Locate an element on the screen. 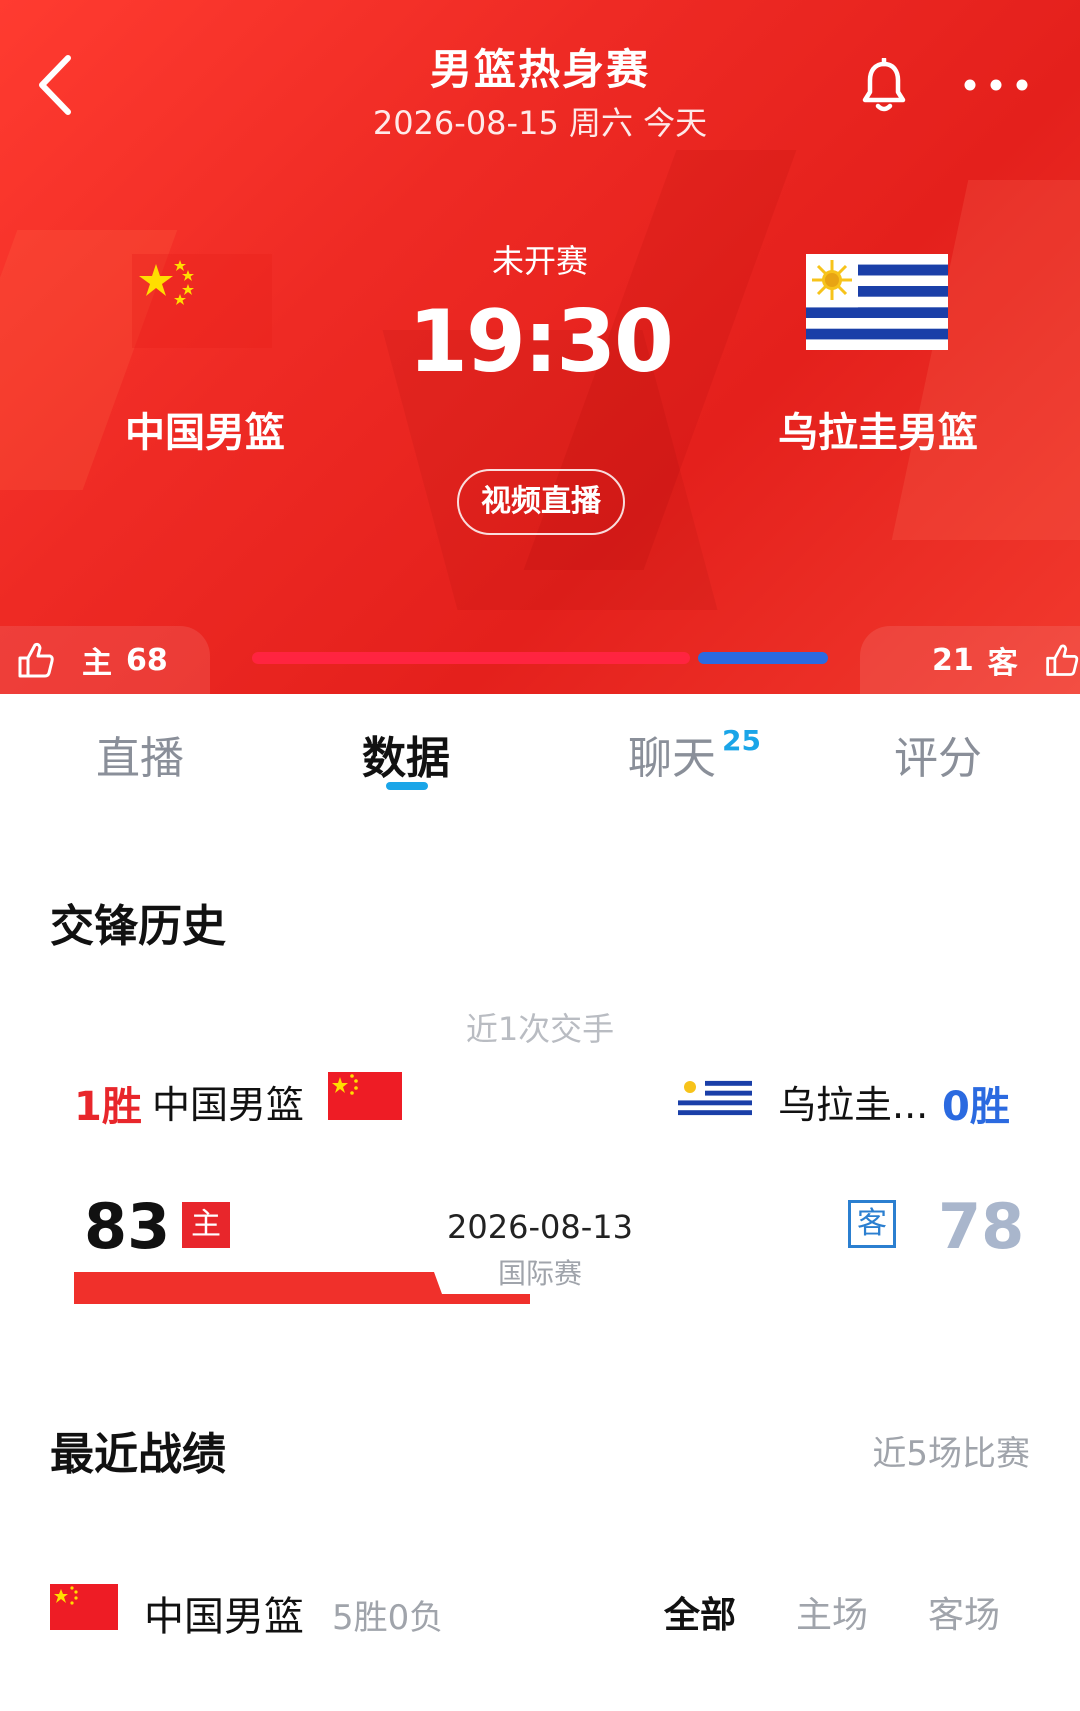 The image size is (1080, 1711). h2h-score-bar is located at coordinates (302, 1288).